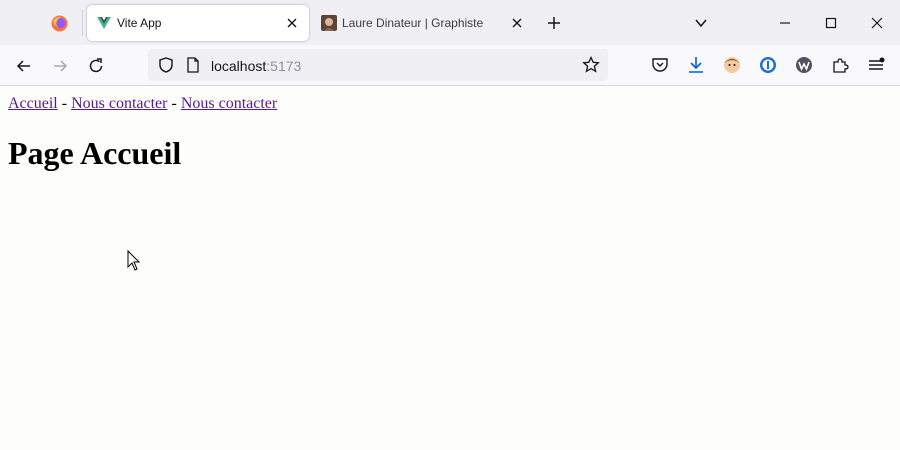  Describe the element at coordinates (660, 65) in the screenshot. I see `pocket-icon` at that location.